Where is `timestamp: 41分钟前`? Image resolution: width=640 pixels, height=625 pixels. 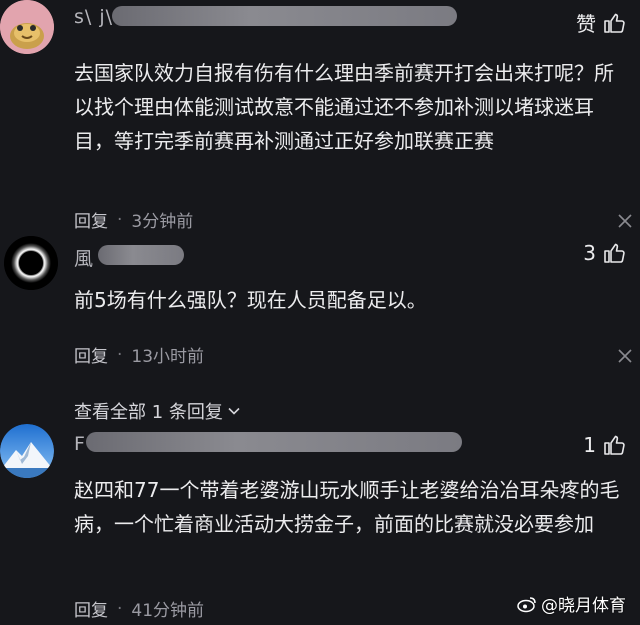
timestamp: 41分钟前 is located at coordinates (168, 611).